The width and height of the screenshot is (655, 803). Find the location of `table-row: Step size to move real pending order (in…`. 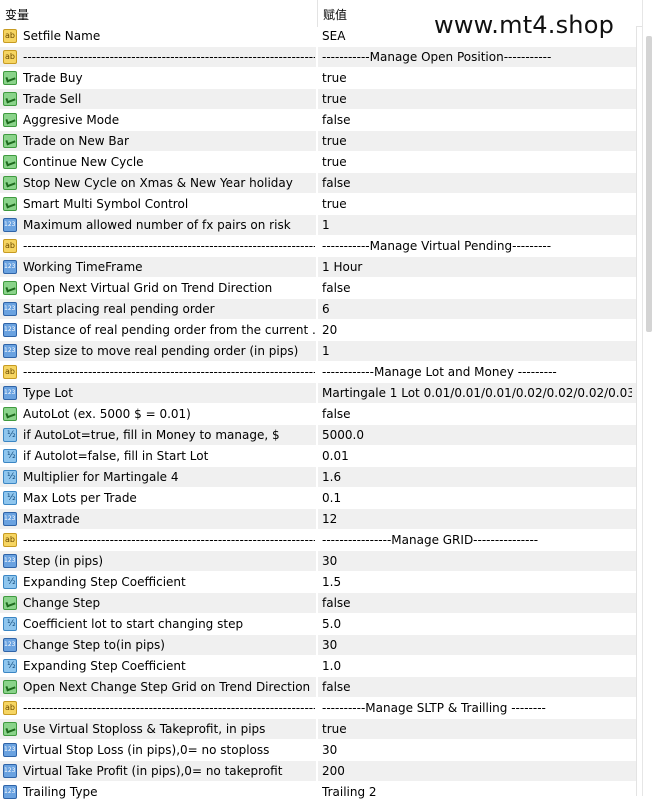

table-row: Step size to move real pending order (in… is located at coordinates (318, 351).